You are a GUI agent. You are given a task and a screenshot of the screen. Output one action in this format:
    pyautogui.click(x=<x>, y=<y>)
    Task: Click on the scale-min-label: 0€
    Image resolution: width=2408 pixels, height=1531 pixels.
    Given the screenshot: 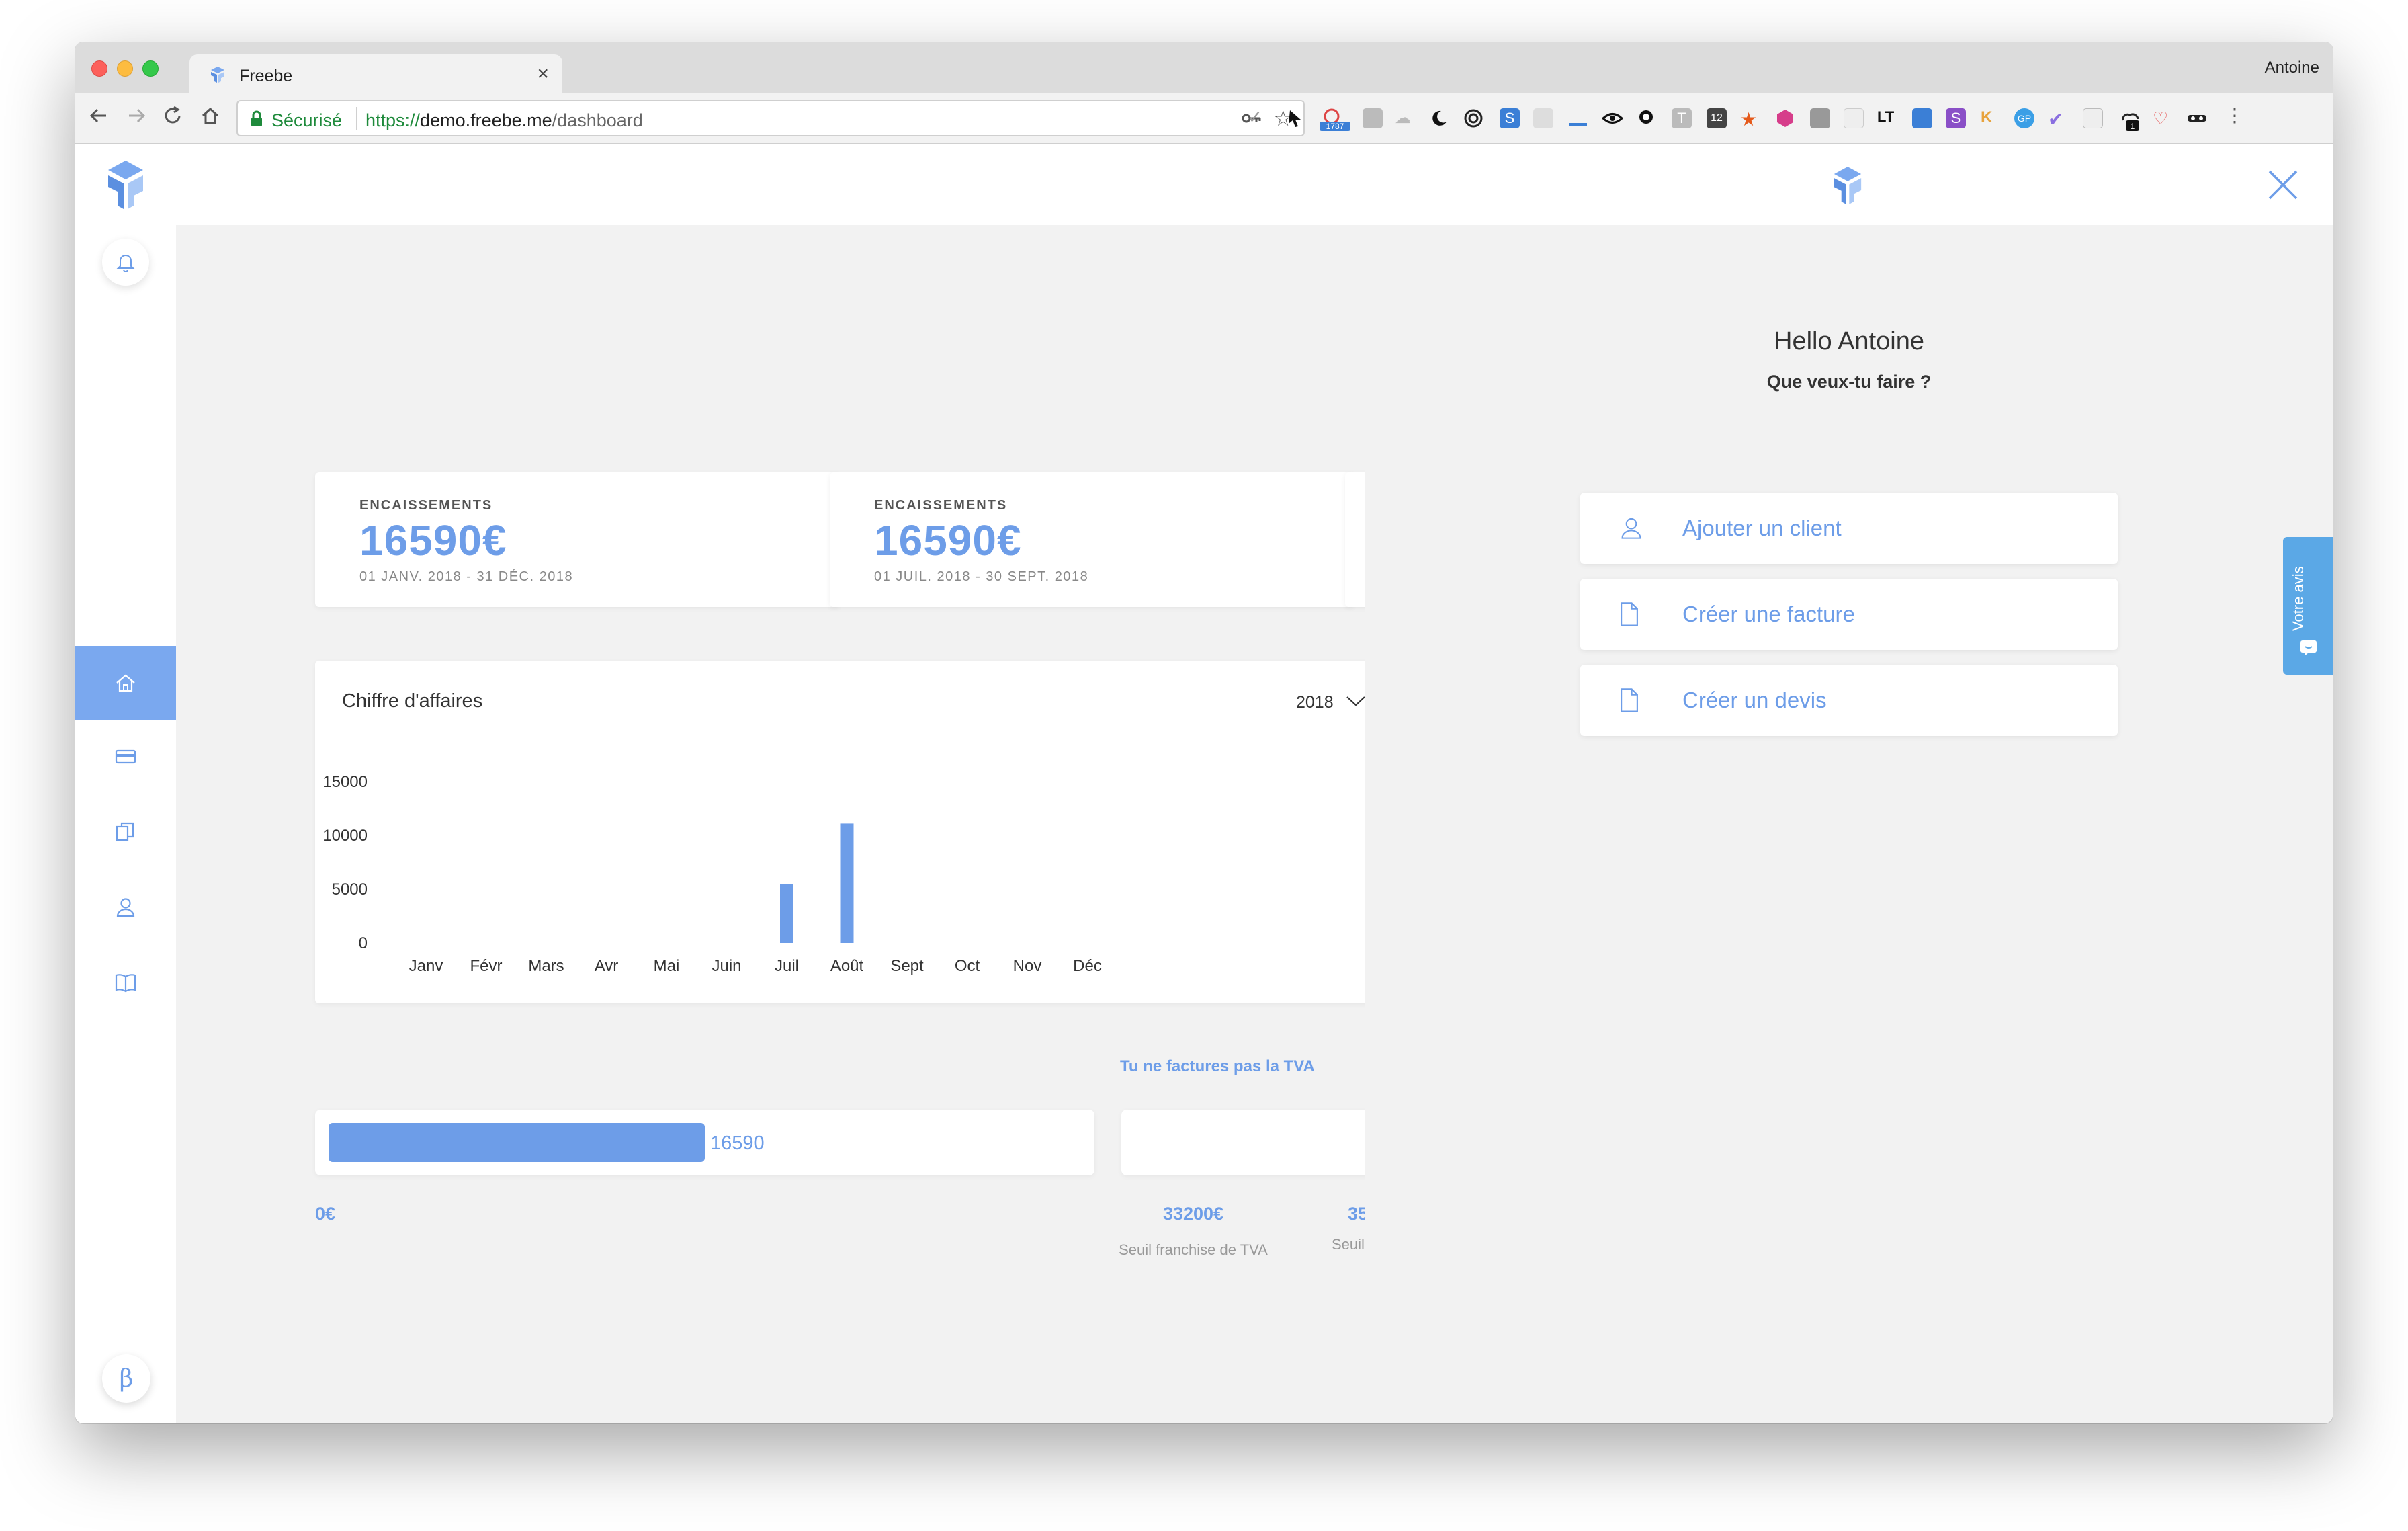 What is the action you would take?
    pyautogui.click(x=325, y=1214)
    